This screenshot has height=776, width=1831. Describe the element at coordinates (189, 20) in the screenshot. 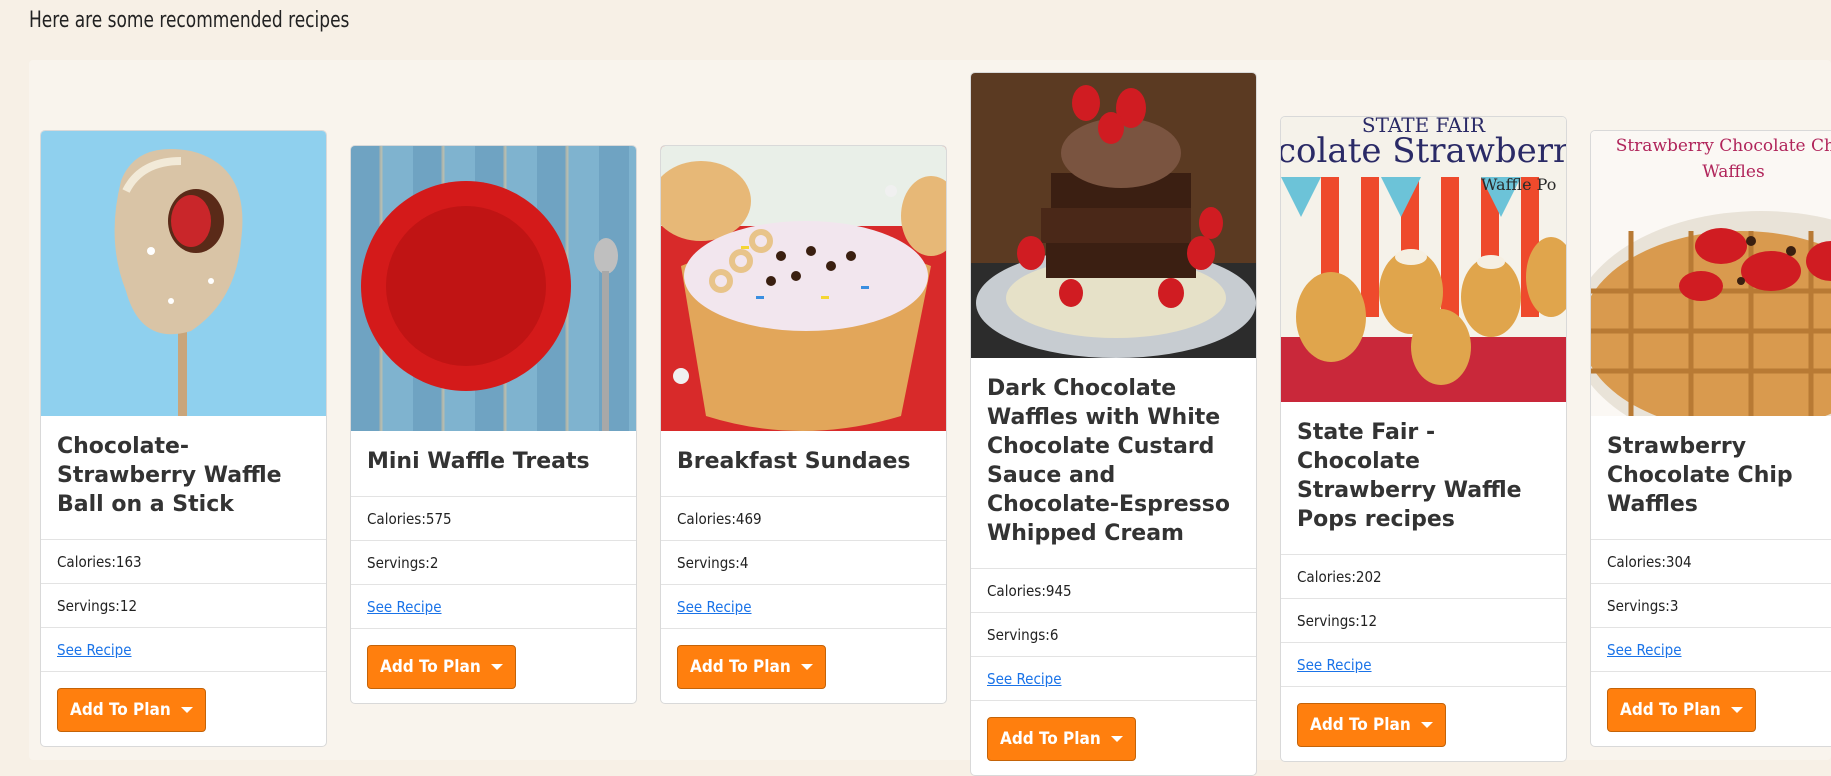

I see `page-heading: Here are some recommended recipes` at that location.